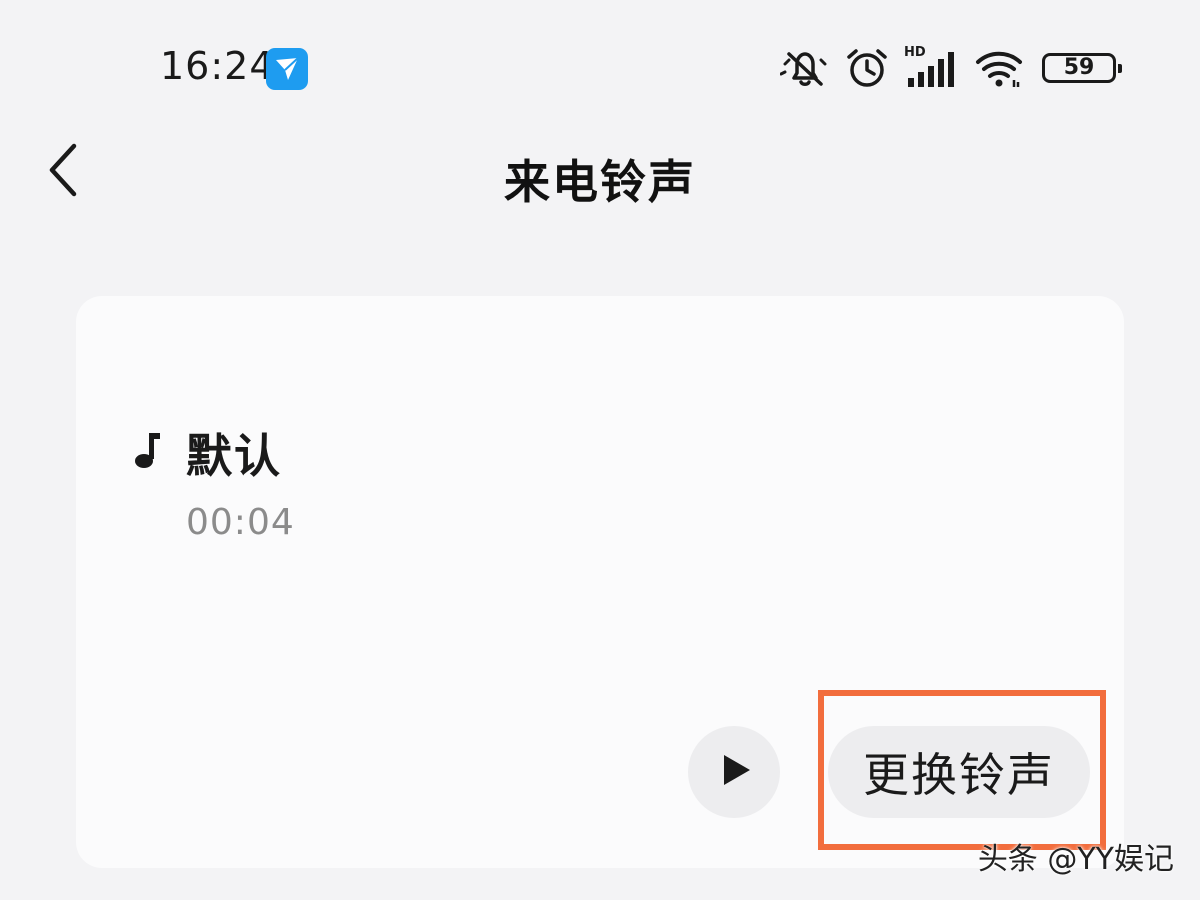 Image resolution: width=1200 pixels, height=900 pixels. I want to click on ringtone-duration: 00:04, so click(240, 522).